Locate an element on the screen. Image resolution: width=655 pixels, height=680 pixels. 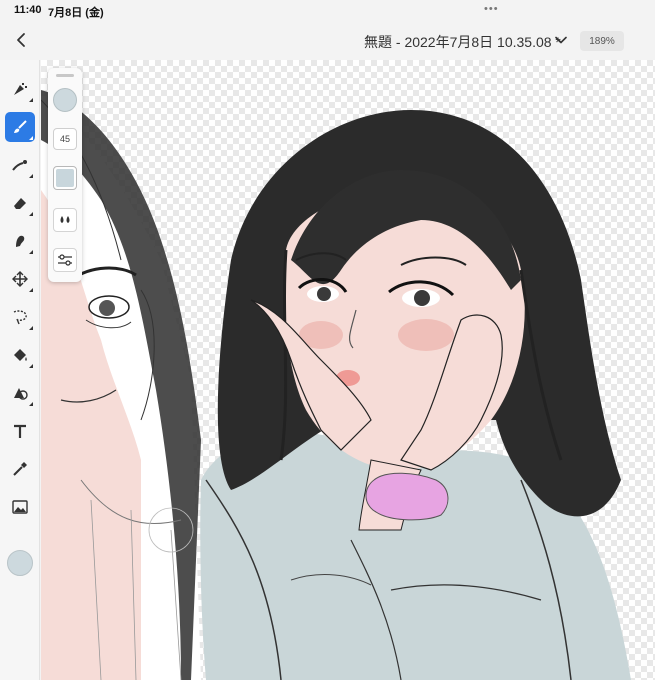
live-brush-tool is located at coordinates (20, 127).